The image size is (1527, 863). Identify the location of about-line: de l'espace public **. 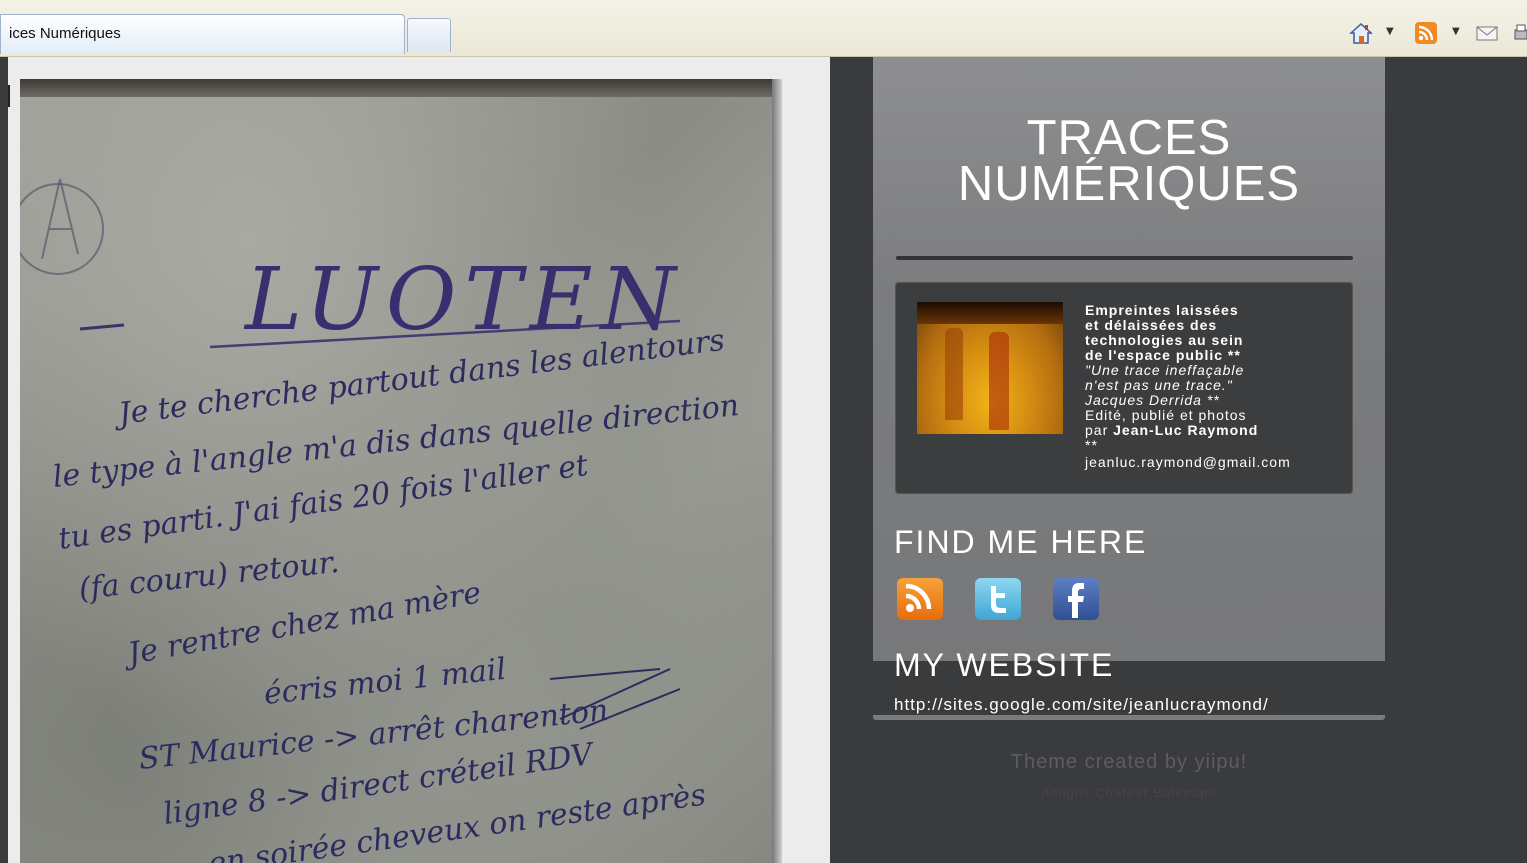
(1163, 355).